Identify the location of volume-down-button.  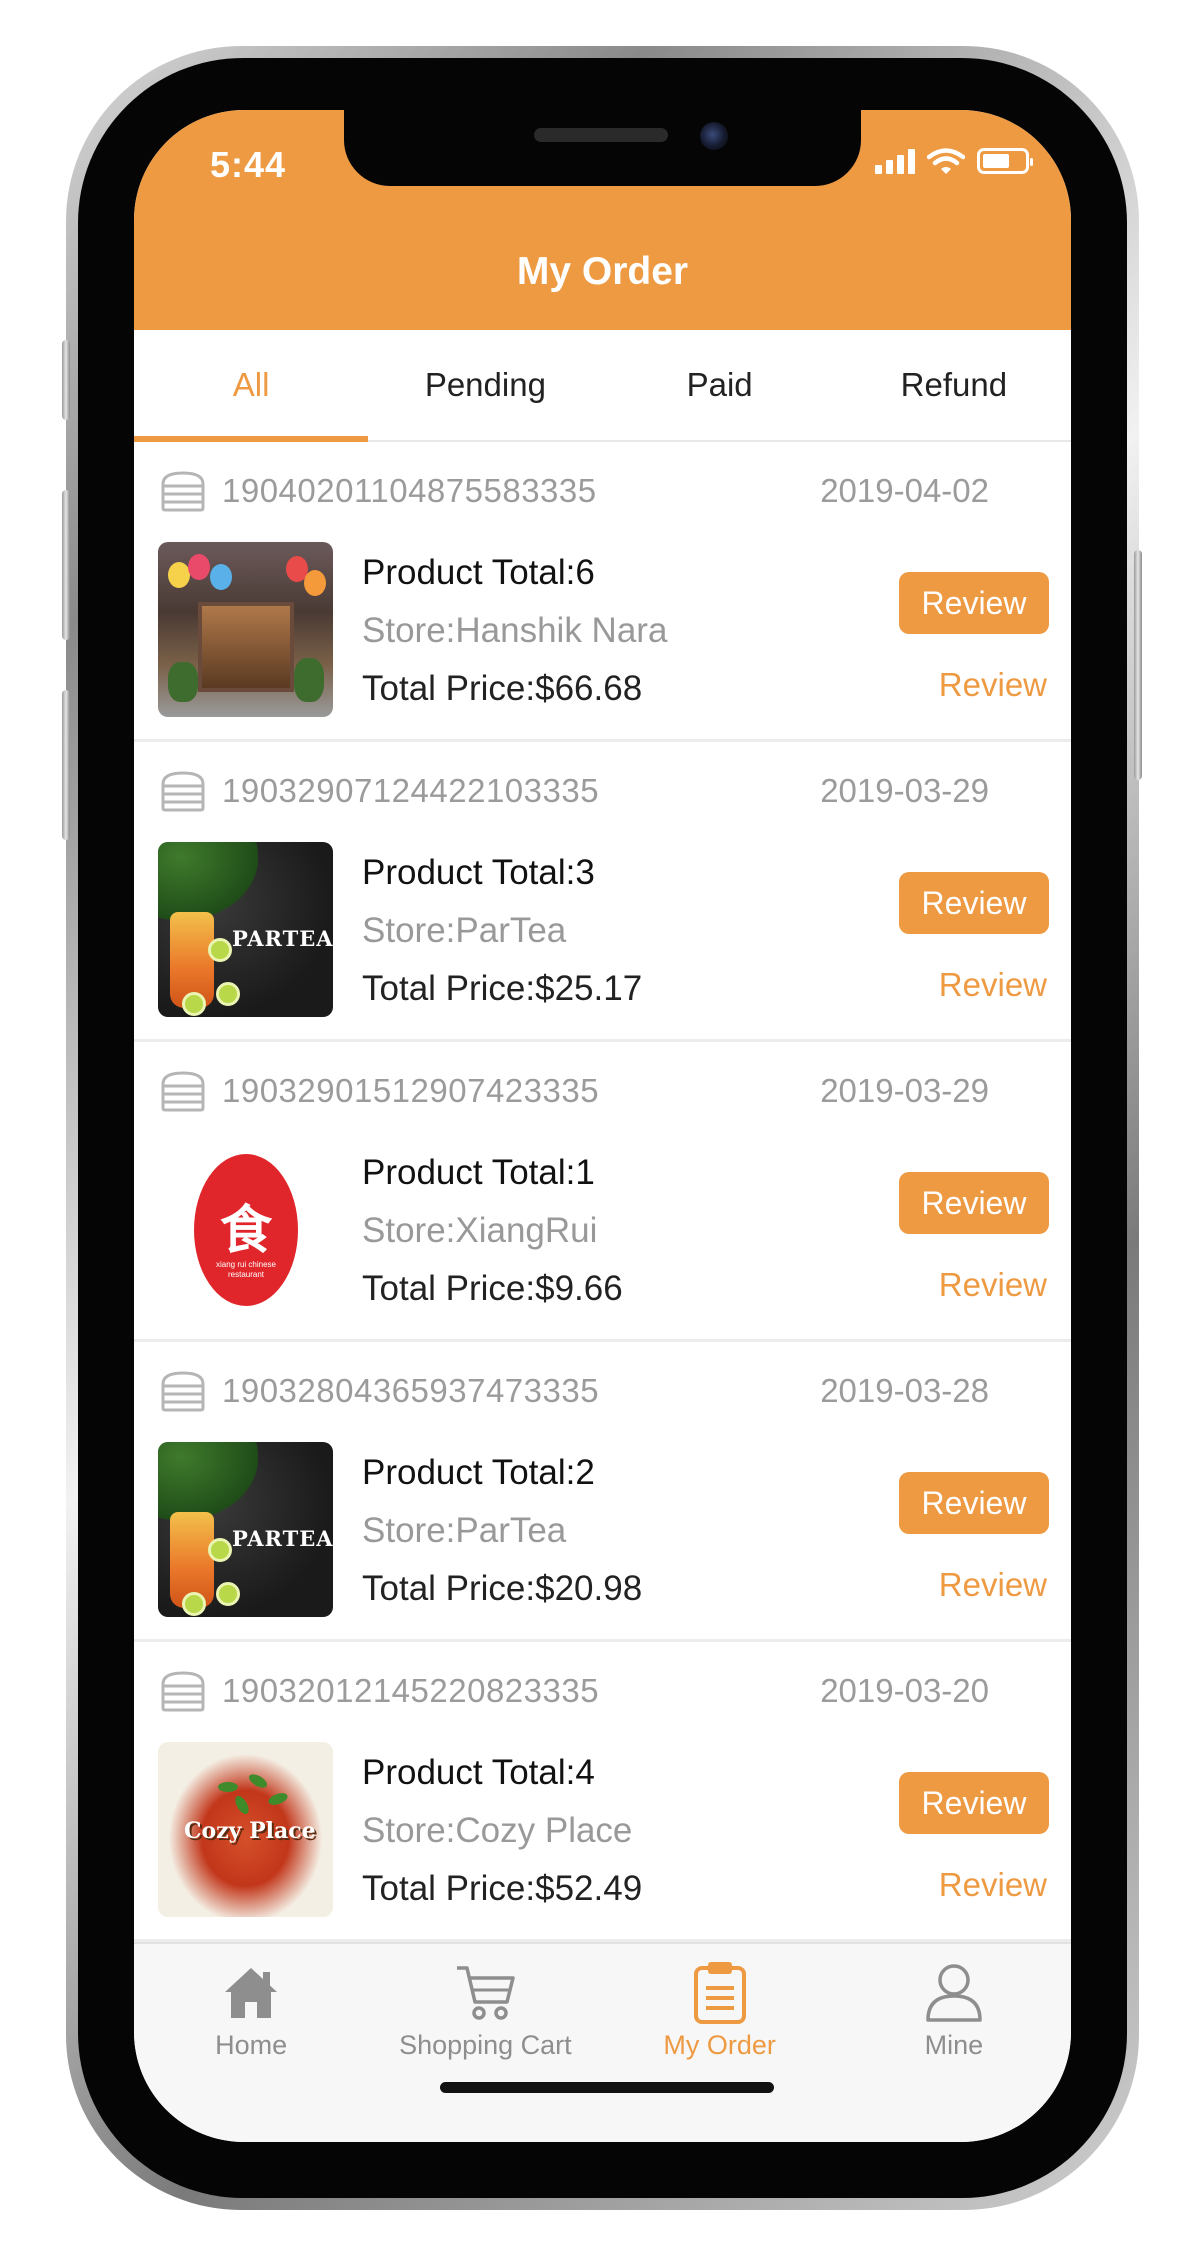
(66, 765).